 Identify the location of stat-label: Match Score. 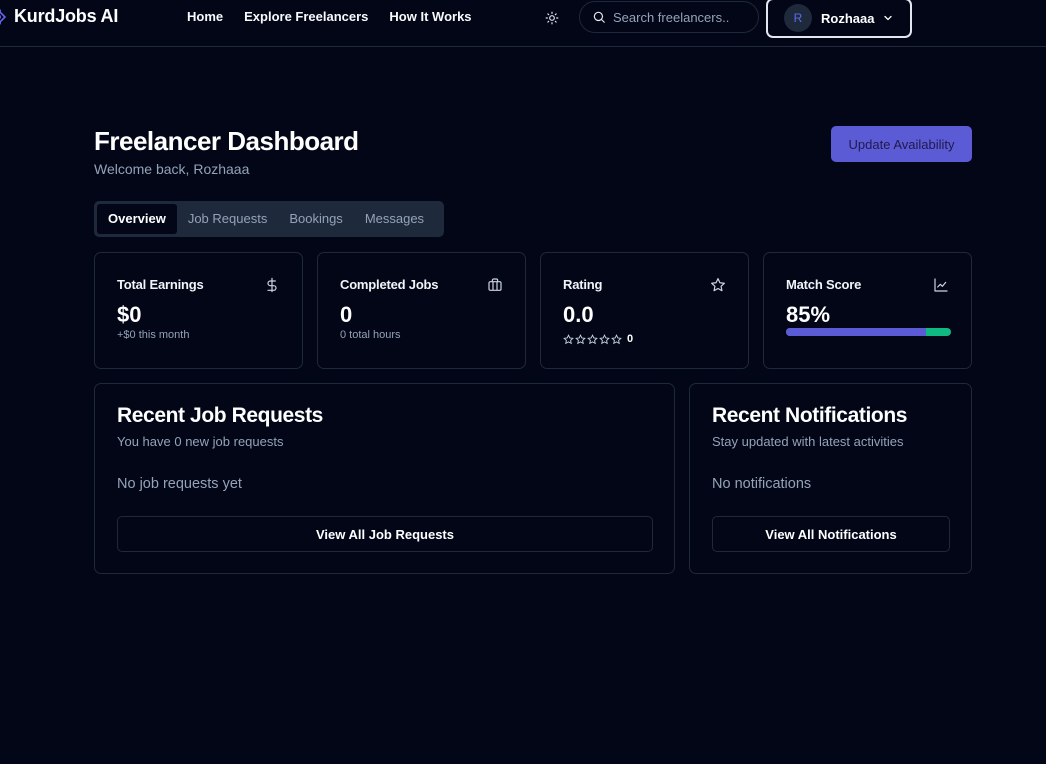
(824, 284).